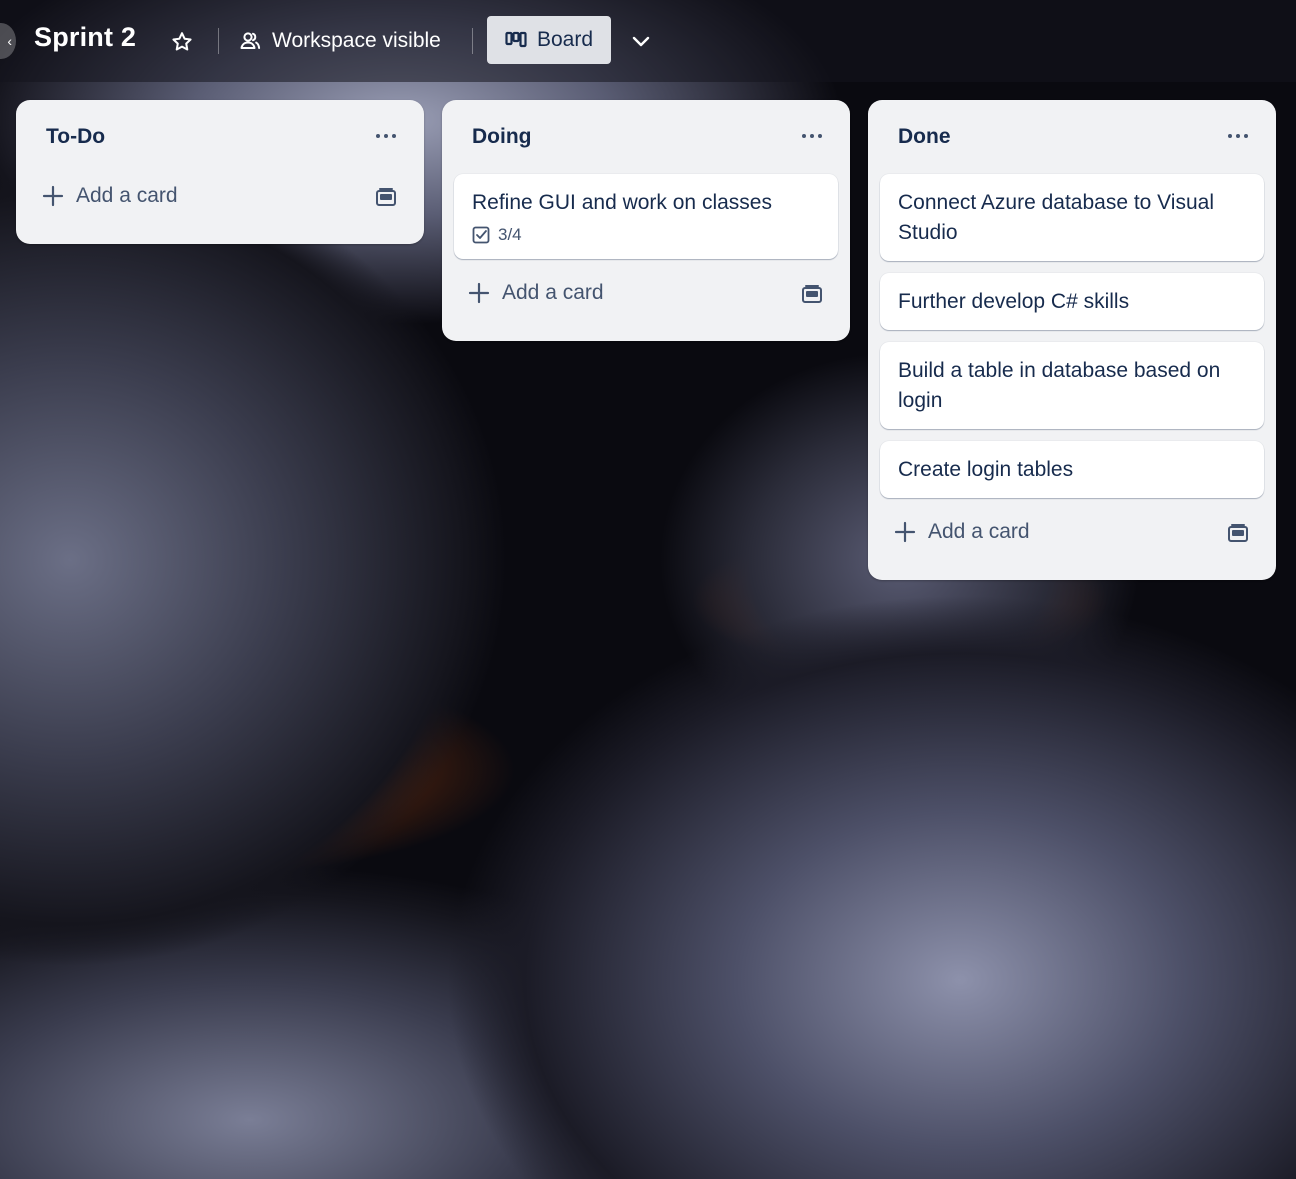 This screenshot has height=1179, width=1296. What do you see at coordinates (220, 137) in the screenshot?
I see `list-header: To-Do` at bounding box center [220, 137].